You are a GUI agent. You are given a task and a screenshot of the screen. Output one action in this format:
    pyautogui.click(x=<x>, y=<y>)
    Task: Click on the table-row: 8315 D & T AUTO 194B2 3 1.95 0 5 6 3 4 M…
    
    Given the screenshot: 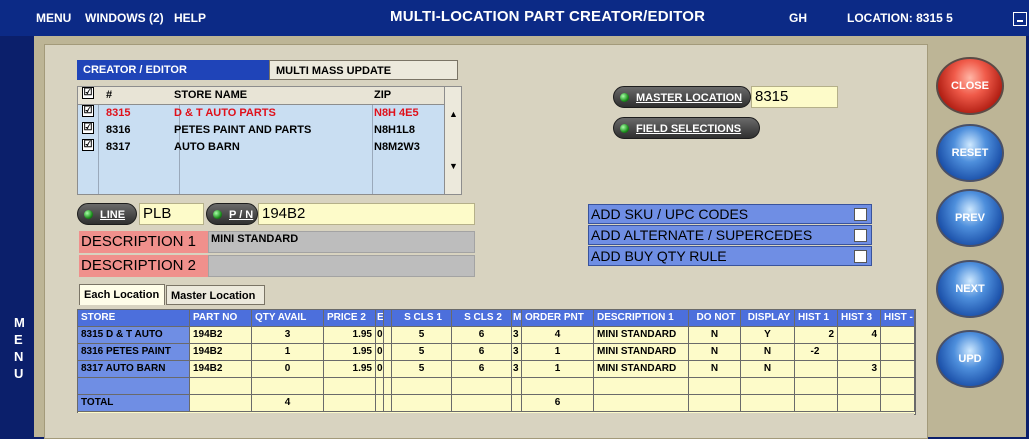 What is the action you would take?
    pyautogui.click(x=496, y=335)
    